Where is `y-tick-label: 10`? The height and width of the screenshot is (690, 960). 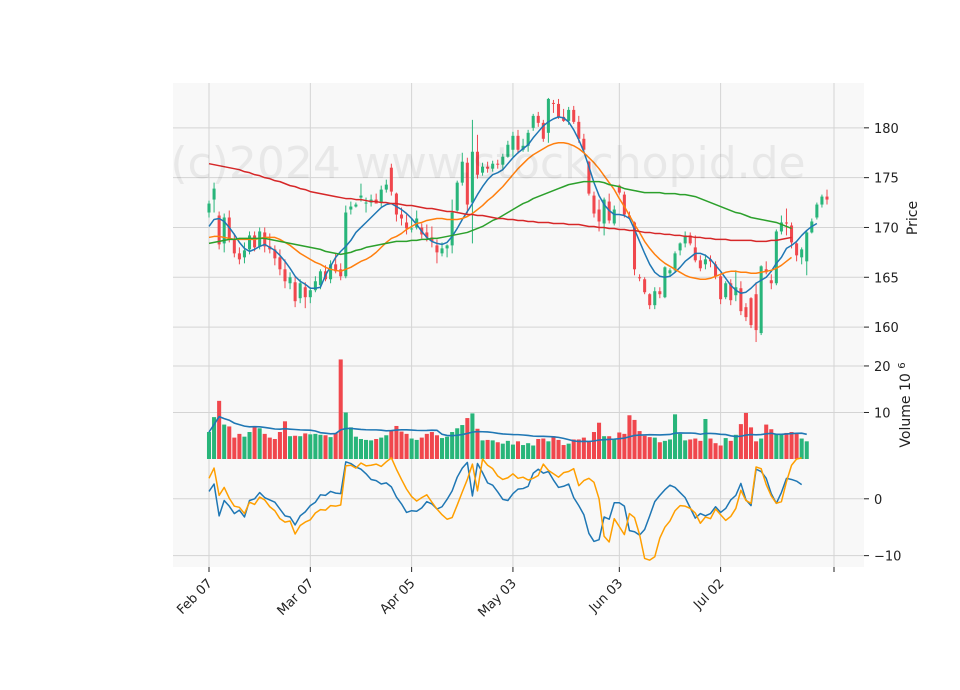
y-tick-label: 10 is located at coordinates (882, 413).